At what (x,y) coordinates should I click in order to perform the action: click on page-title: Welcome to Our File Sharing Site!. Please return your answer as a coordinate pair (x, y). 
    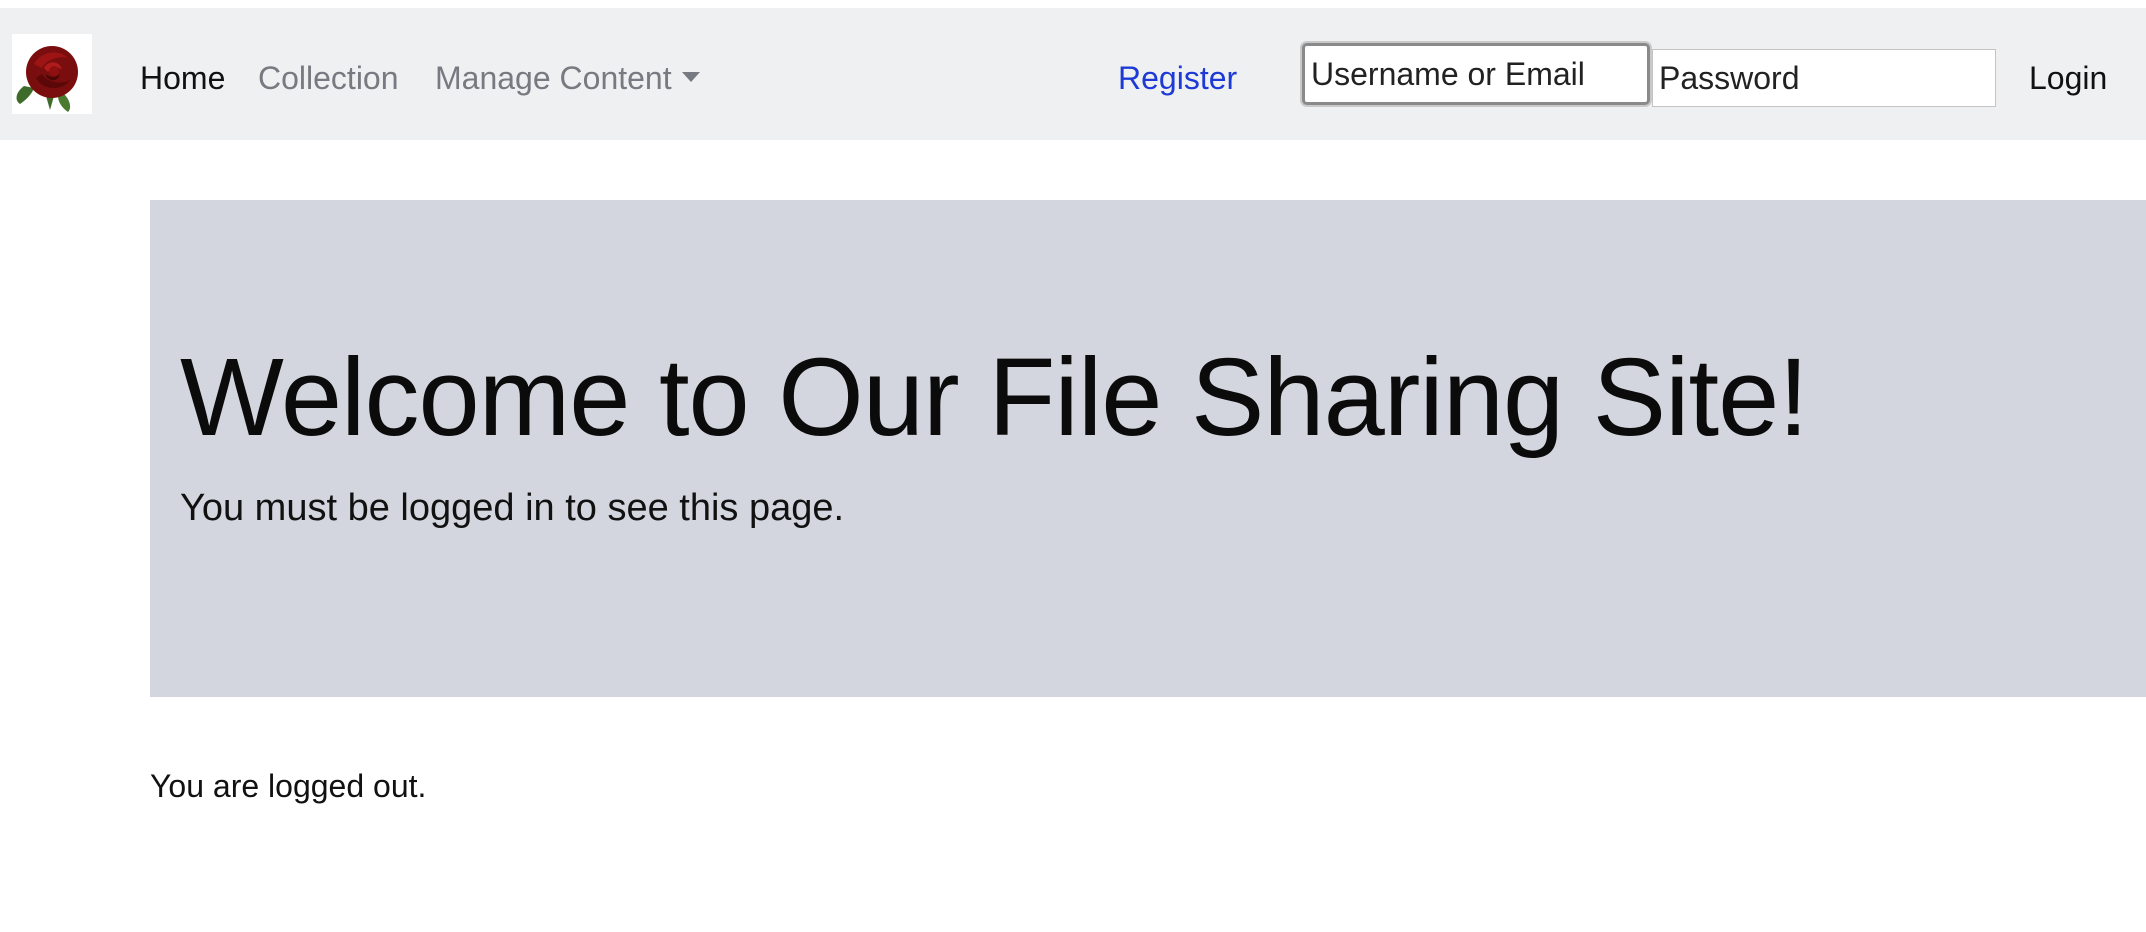
    Looking at the image, I should click on (994, 397).